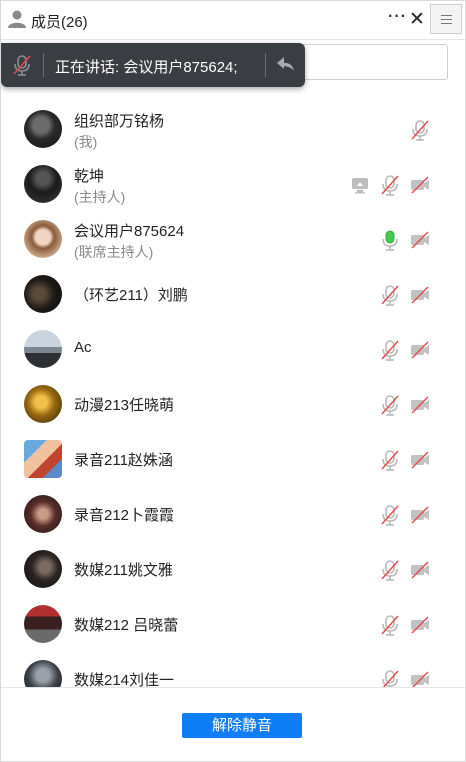 This screenshot has width=466, height=762. What do you see at coordinates (233, 238) in the screenshot?
I see `member-row: 会议用户875624 (联席主持人)` at bounding box center [233, 238].